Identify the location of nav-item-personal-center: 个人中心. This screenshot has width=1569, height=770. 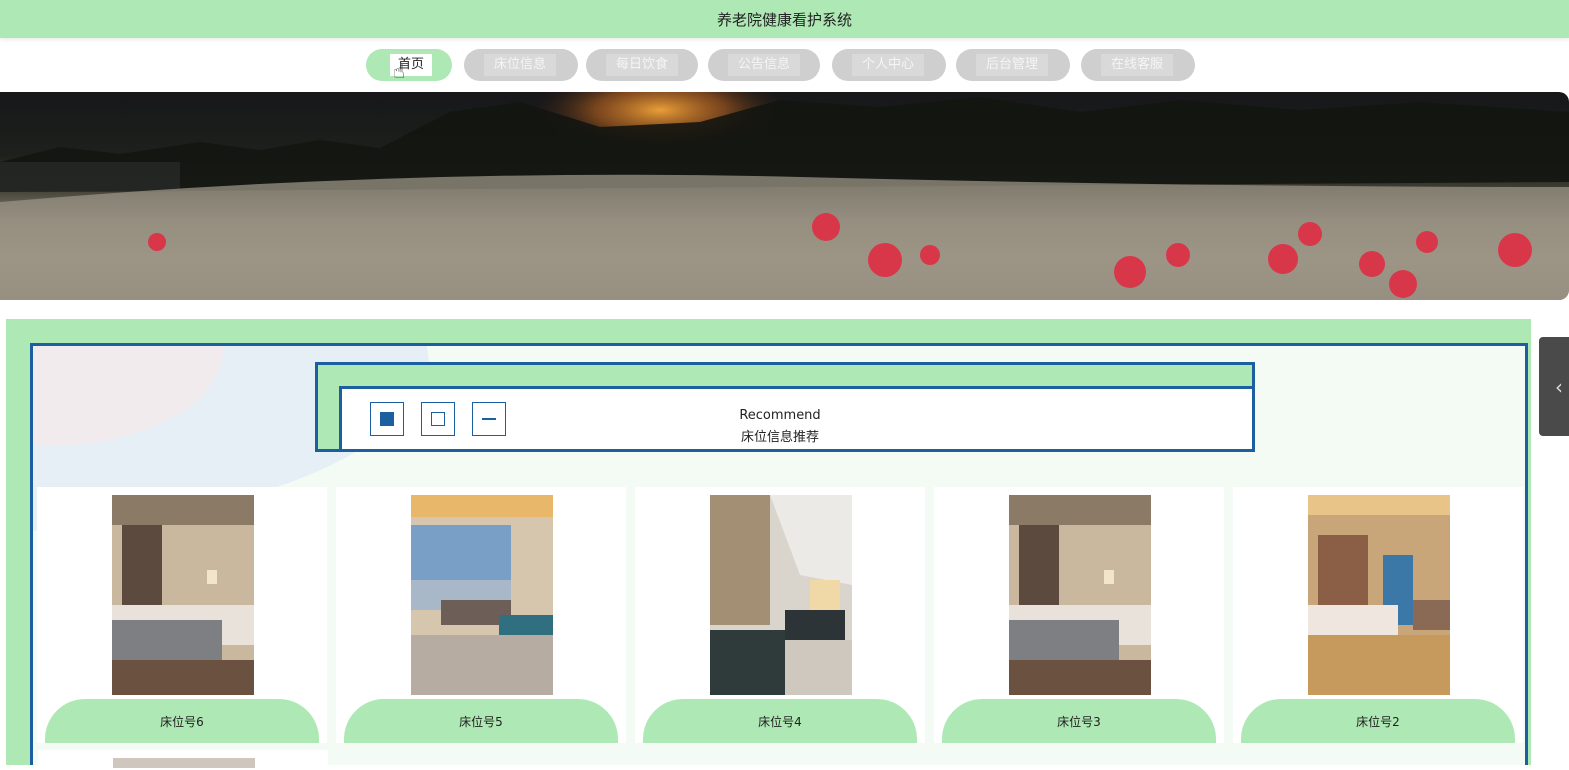
(889, 65).